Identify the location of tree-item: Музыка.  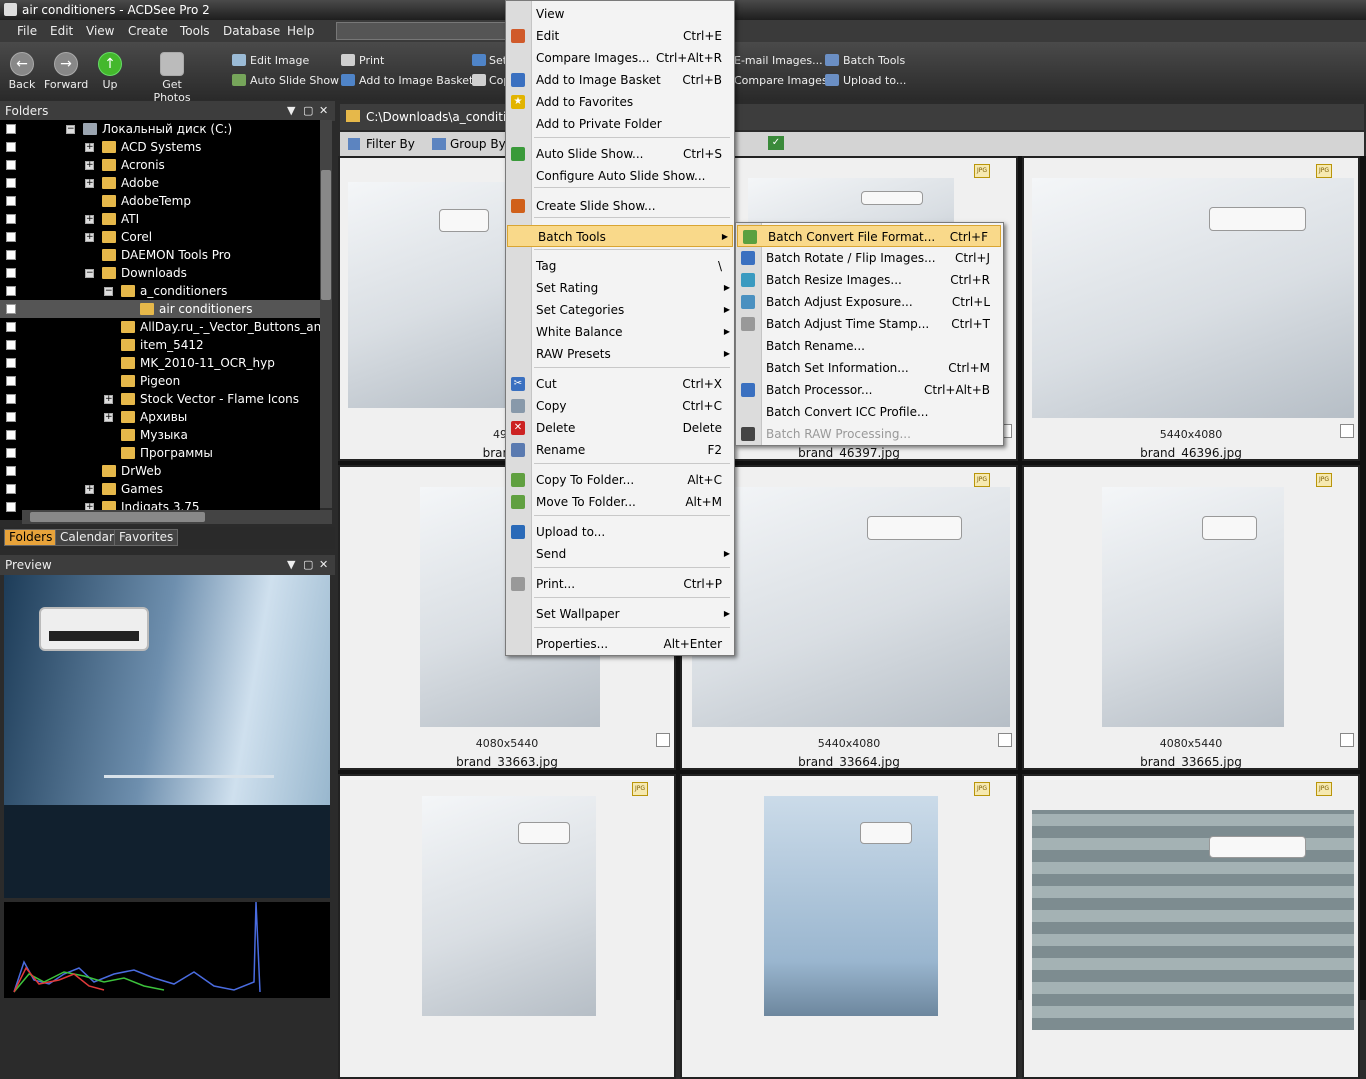
(160, 435).